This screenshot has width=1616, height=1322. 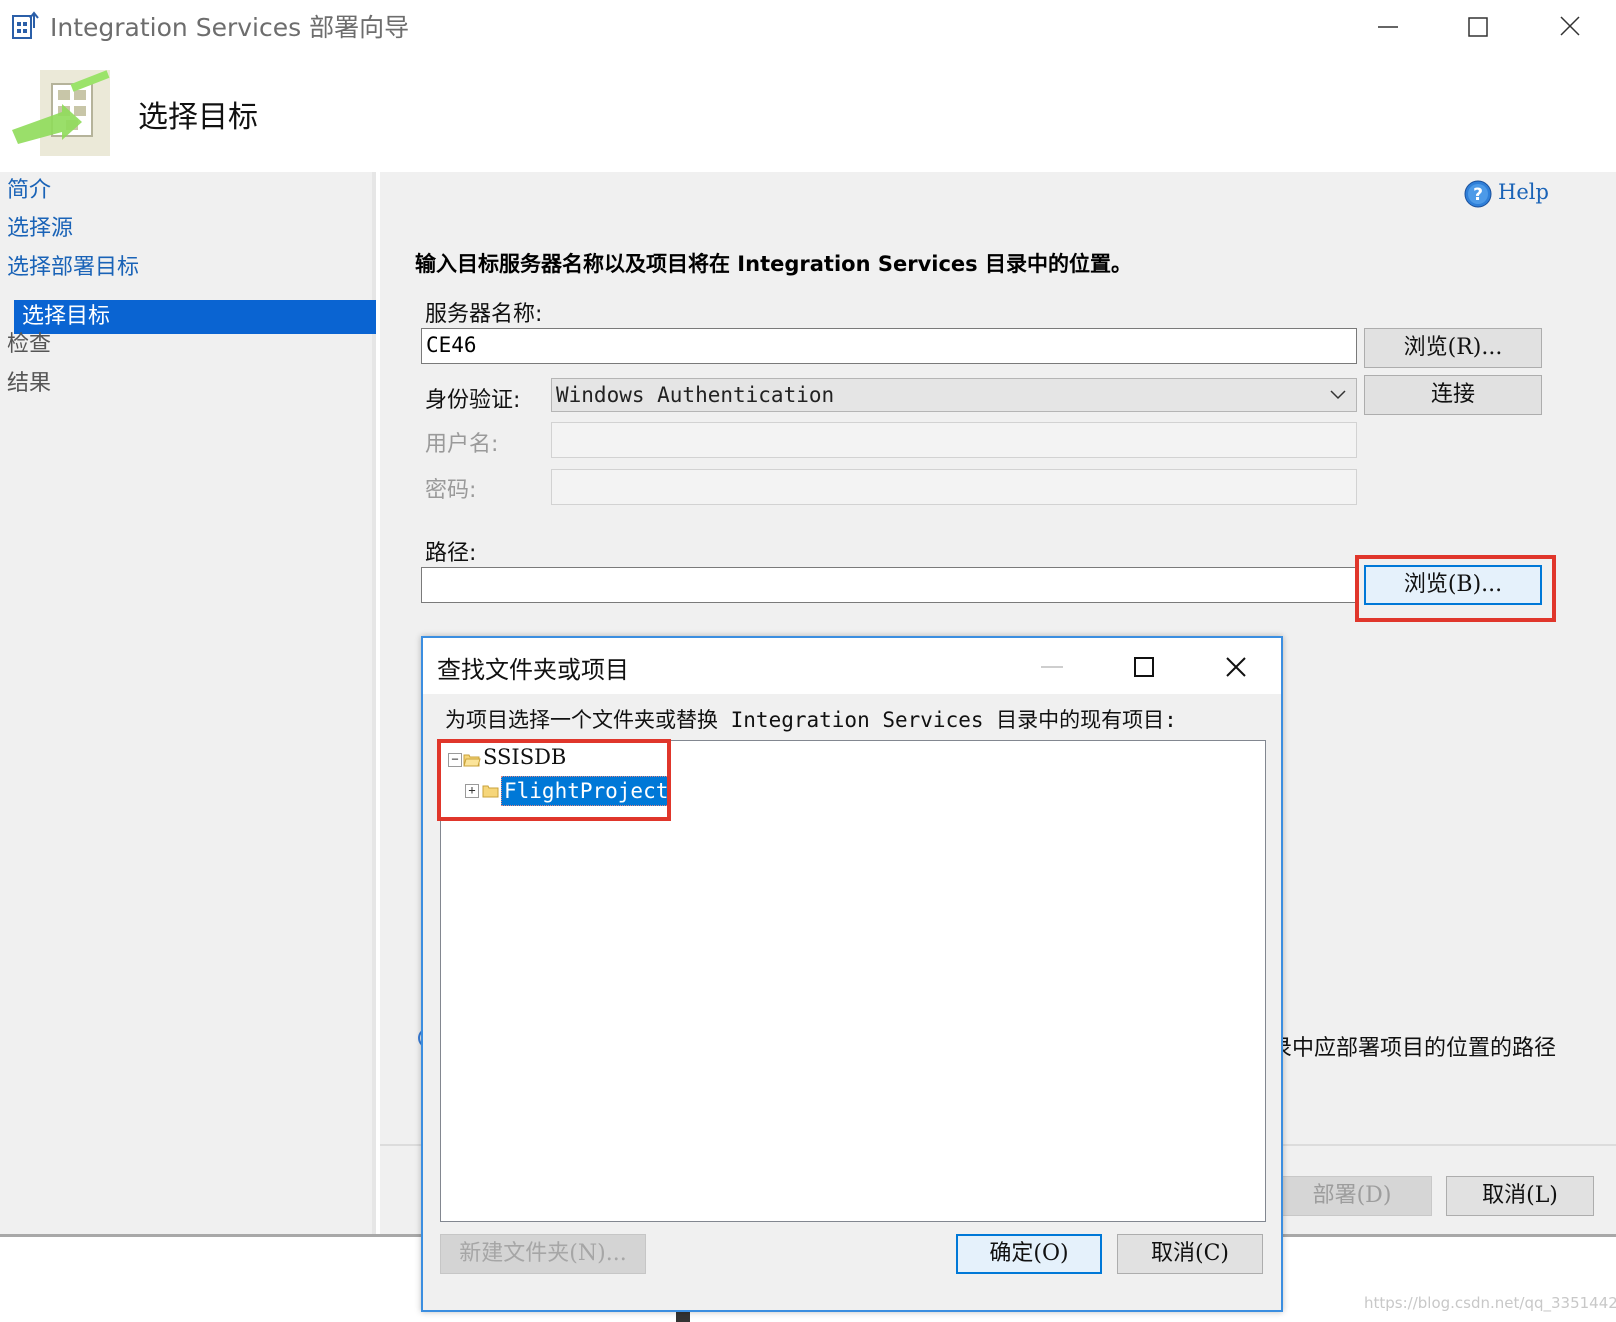 I want to click on ok-button: 确定(O), so click(x=1029, y=1254).